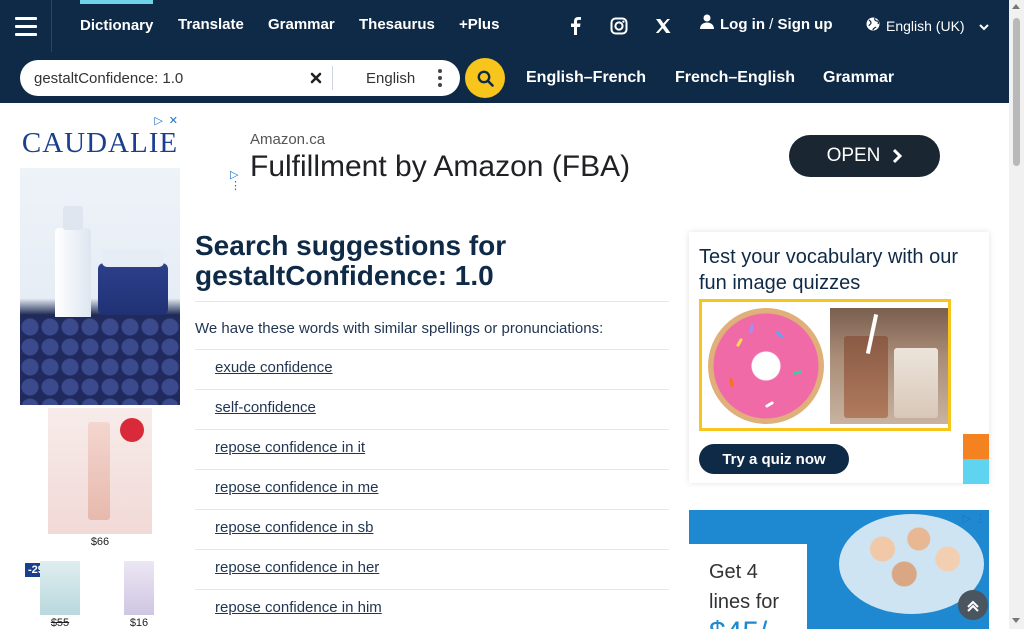 The height and width of the screenshot is (629, 1024). I want to click on site-language-label: English (UK), so click(925, 26).